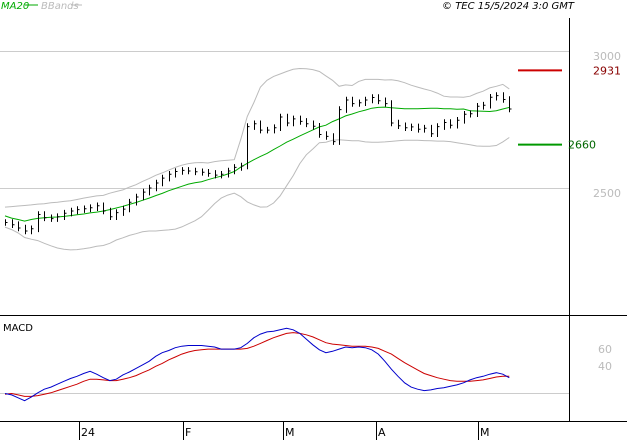 This screenshot has height=440, width=627. What do you see at coordinates (88, 432) in the screenshot?
I see `date-tick-label: 24` at bounding box center [88, 432].